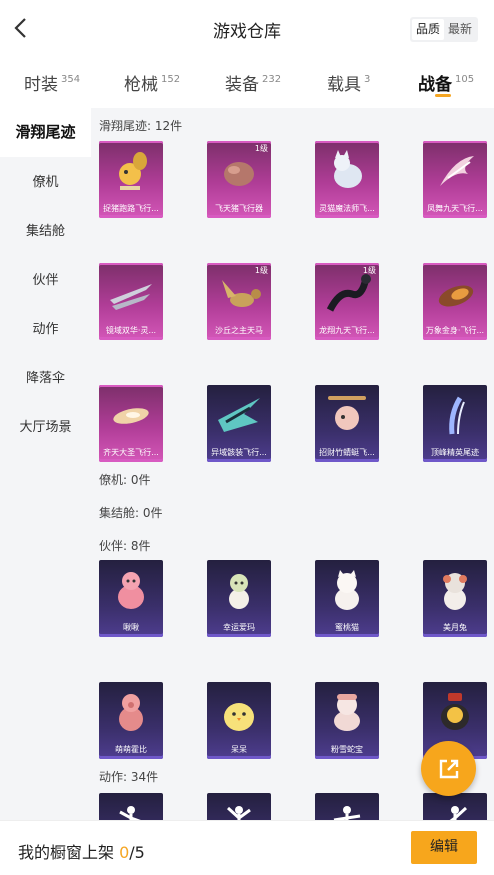 This screenshot has width=494, height=875. I want to click on category-sidebar: 滑翔尾迹 僚机 集结舱 伙伴 动作 降落伞 大厅场景, so click(45, 464).